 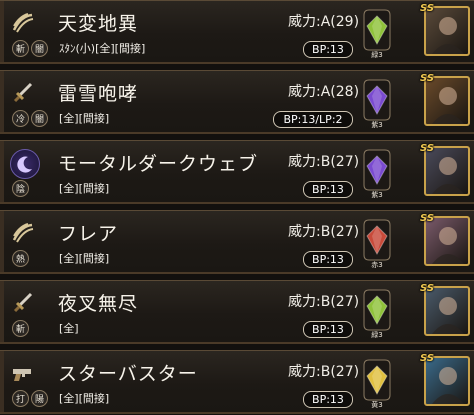 I want to click on gem-label: 赤3, so click(x=377, y=265).